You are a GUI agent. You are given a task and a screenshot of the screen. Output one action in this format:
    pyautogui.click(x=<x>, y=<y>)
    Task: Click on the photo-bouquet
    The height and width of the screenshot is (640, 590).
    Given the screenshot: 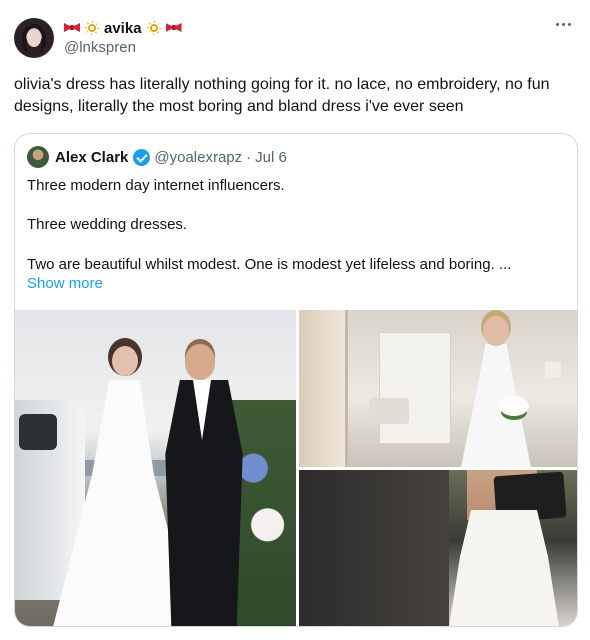 What is the action you would take?
    pyautogui.click(x=514, y=406)
    